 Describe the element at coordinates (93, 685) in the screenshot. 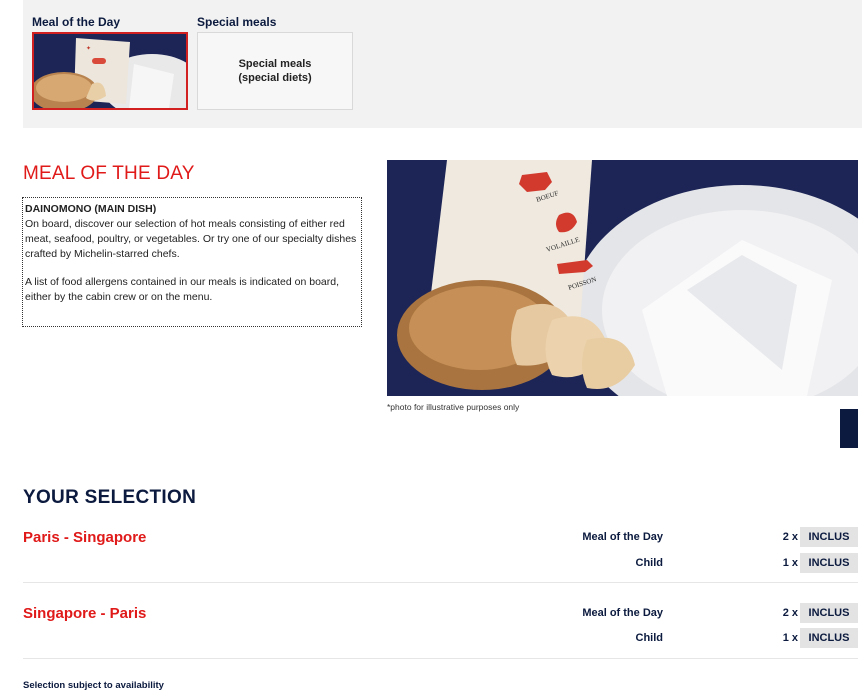

I see `availability-note: Selection subject to availability` at that location.